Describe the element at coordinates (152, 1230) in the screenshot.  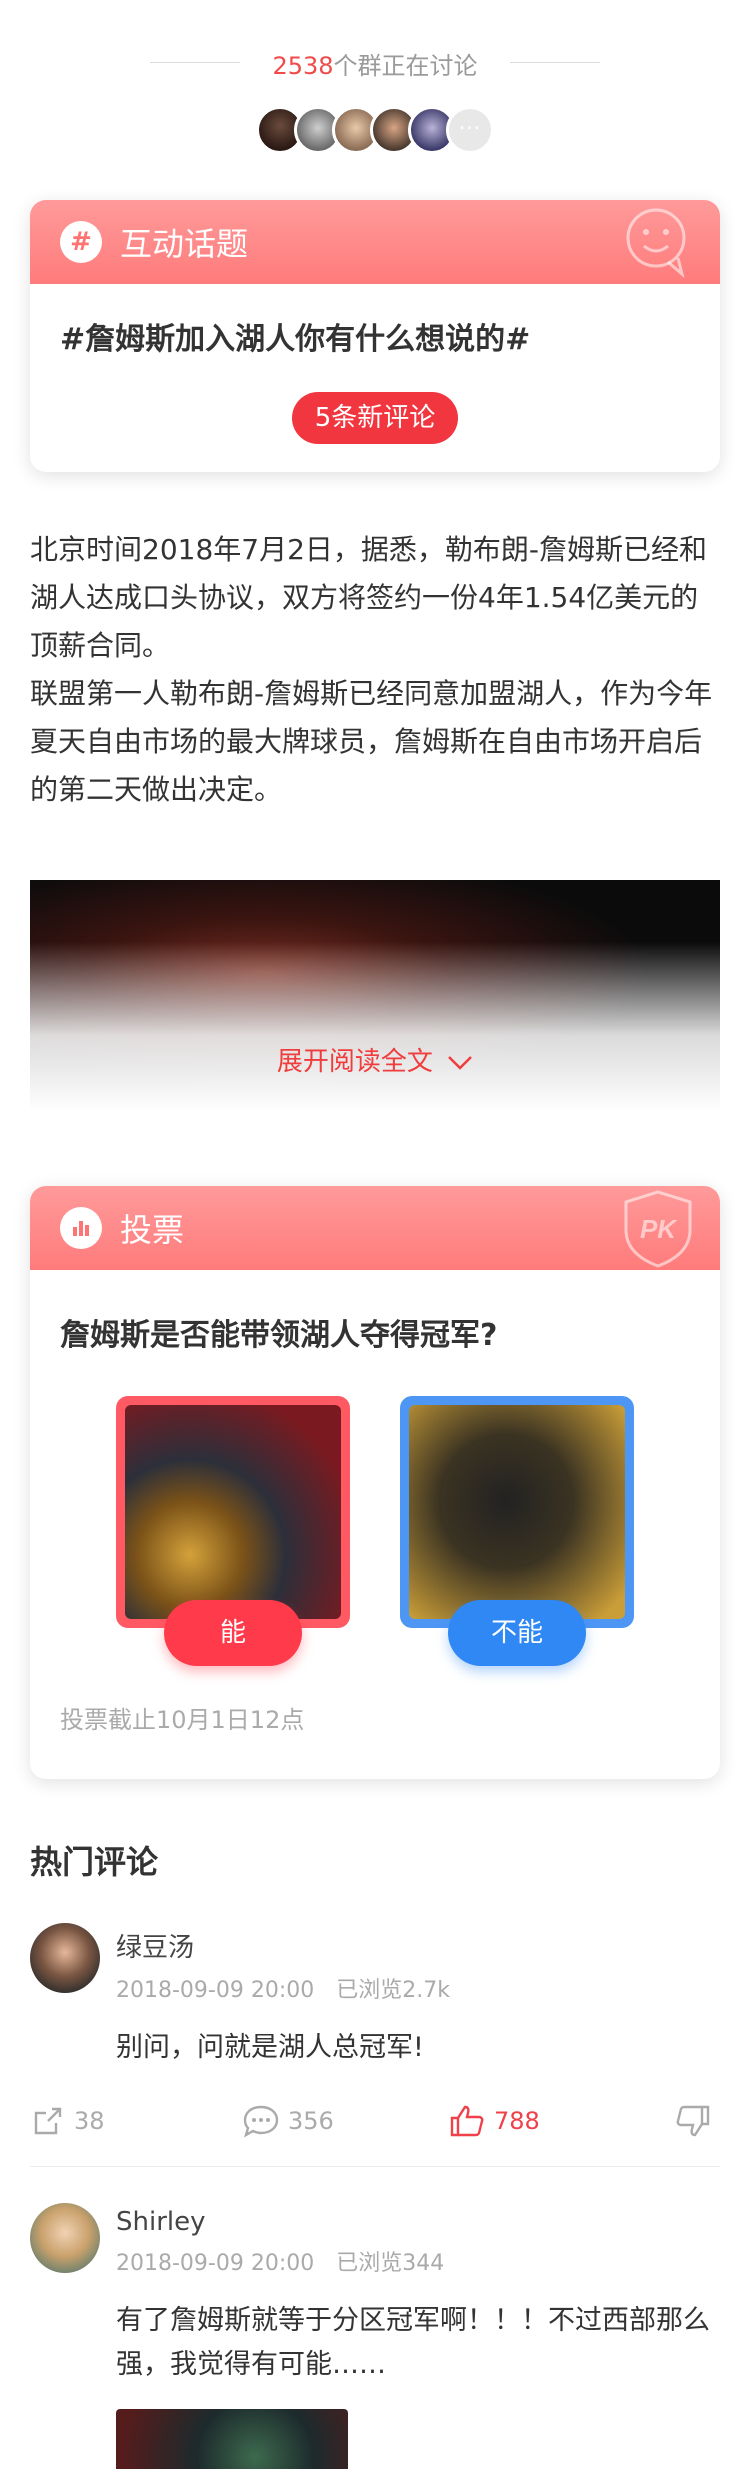
I see `vote-header-label: 投票` at that location.